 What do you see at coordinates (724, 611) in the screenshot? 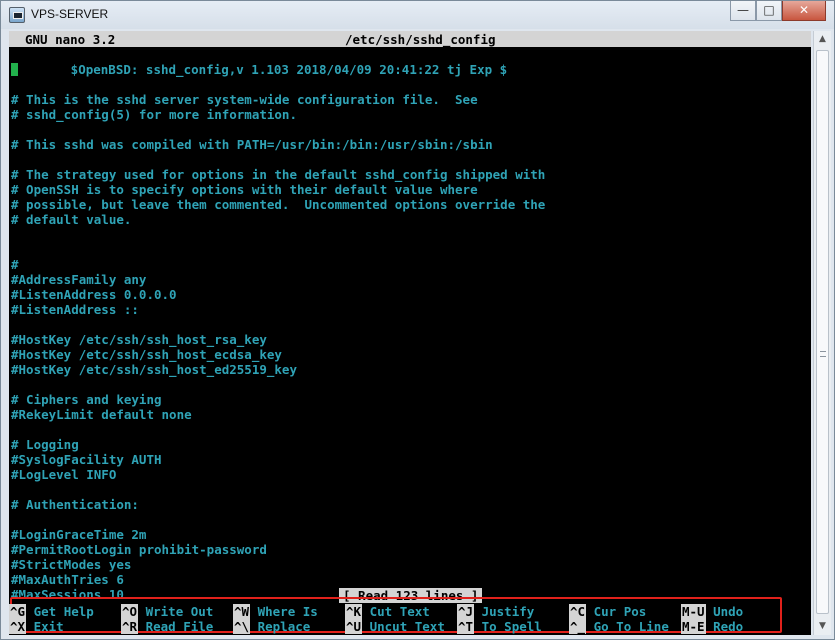
I see `shortcut-label: Undo` at bounding box center [724, 611].